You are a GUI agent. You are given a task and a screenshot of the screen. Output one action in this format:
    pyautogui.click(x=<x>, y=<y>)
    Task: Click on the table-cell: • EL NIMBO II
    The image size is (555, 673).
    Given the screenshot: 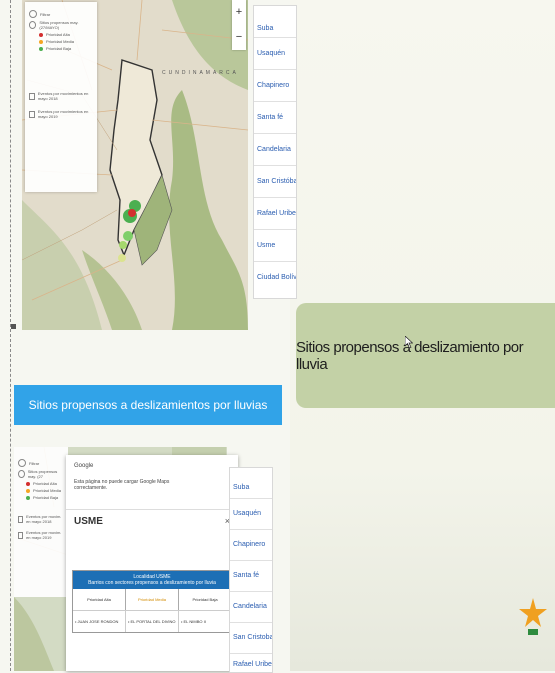 What is the action you would take?
    pyautogui.click(x=193, y=621)
    